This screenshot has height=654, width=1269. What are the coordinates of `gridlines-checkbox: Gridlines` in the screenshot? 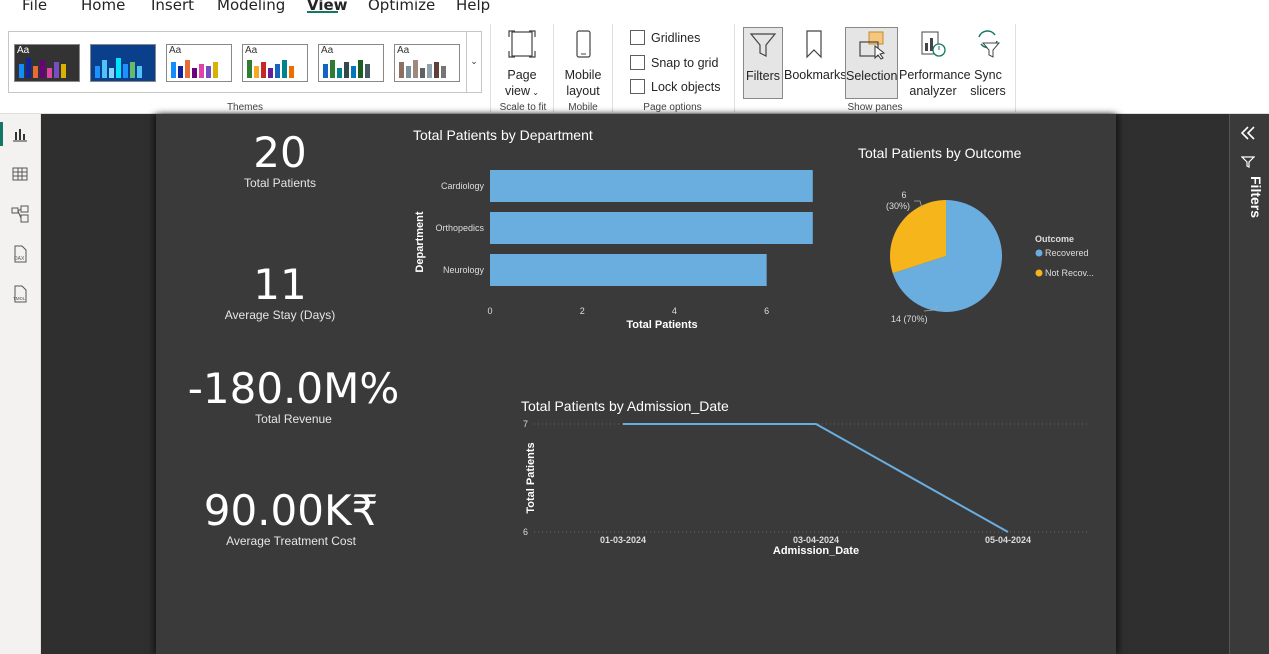 It's located at (665, 37).